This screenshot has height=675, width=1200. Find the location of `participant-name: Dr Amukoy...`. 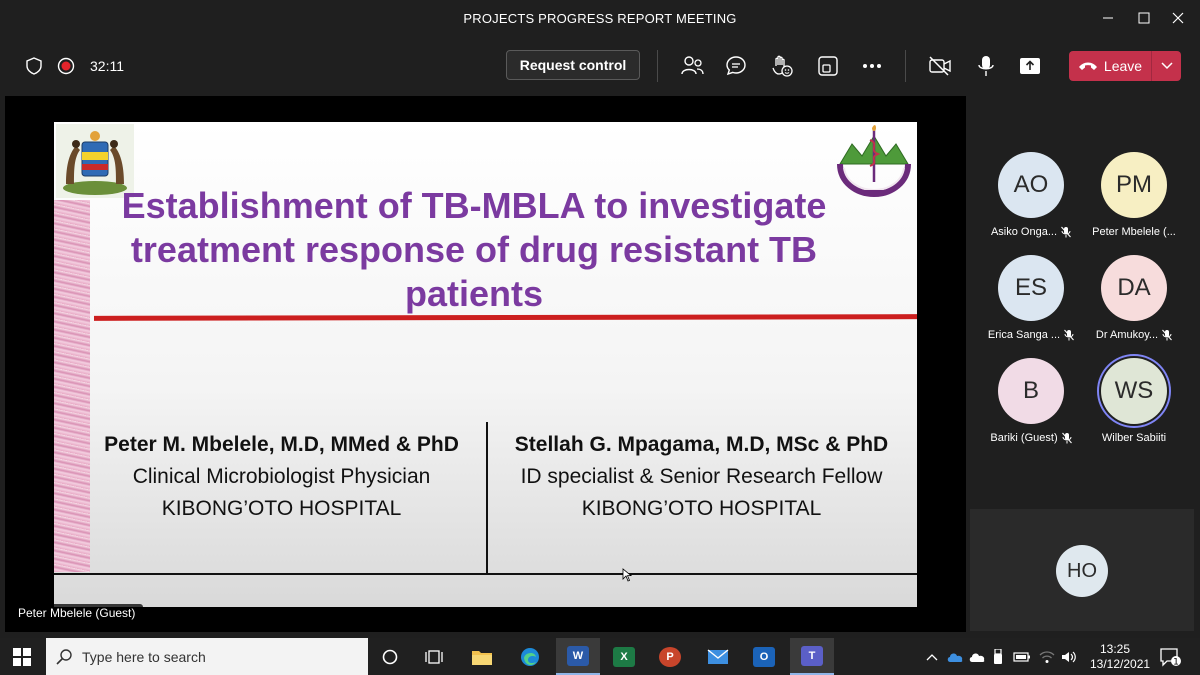

participant-name: Dr Amukoy... is located at coordinates (1127, 335).